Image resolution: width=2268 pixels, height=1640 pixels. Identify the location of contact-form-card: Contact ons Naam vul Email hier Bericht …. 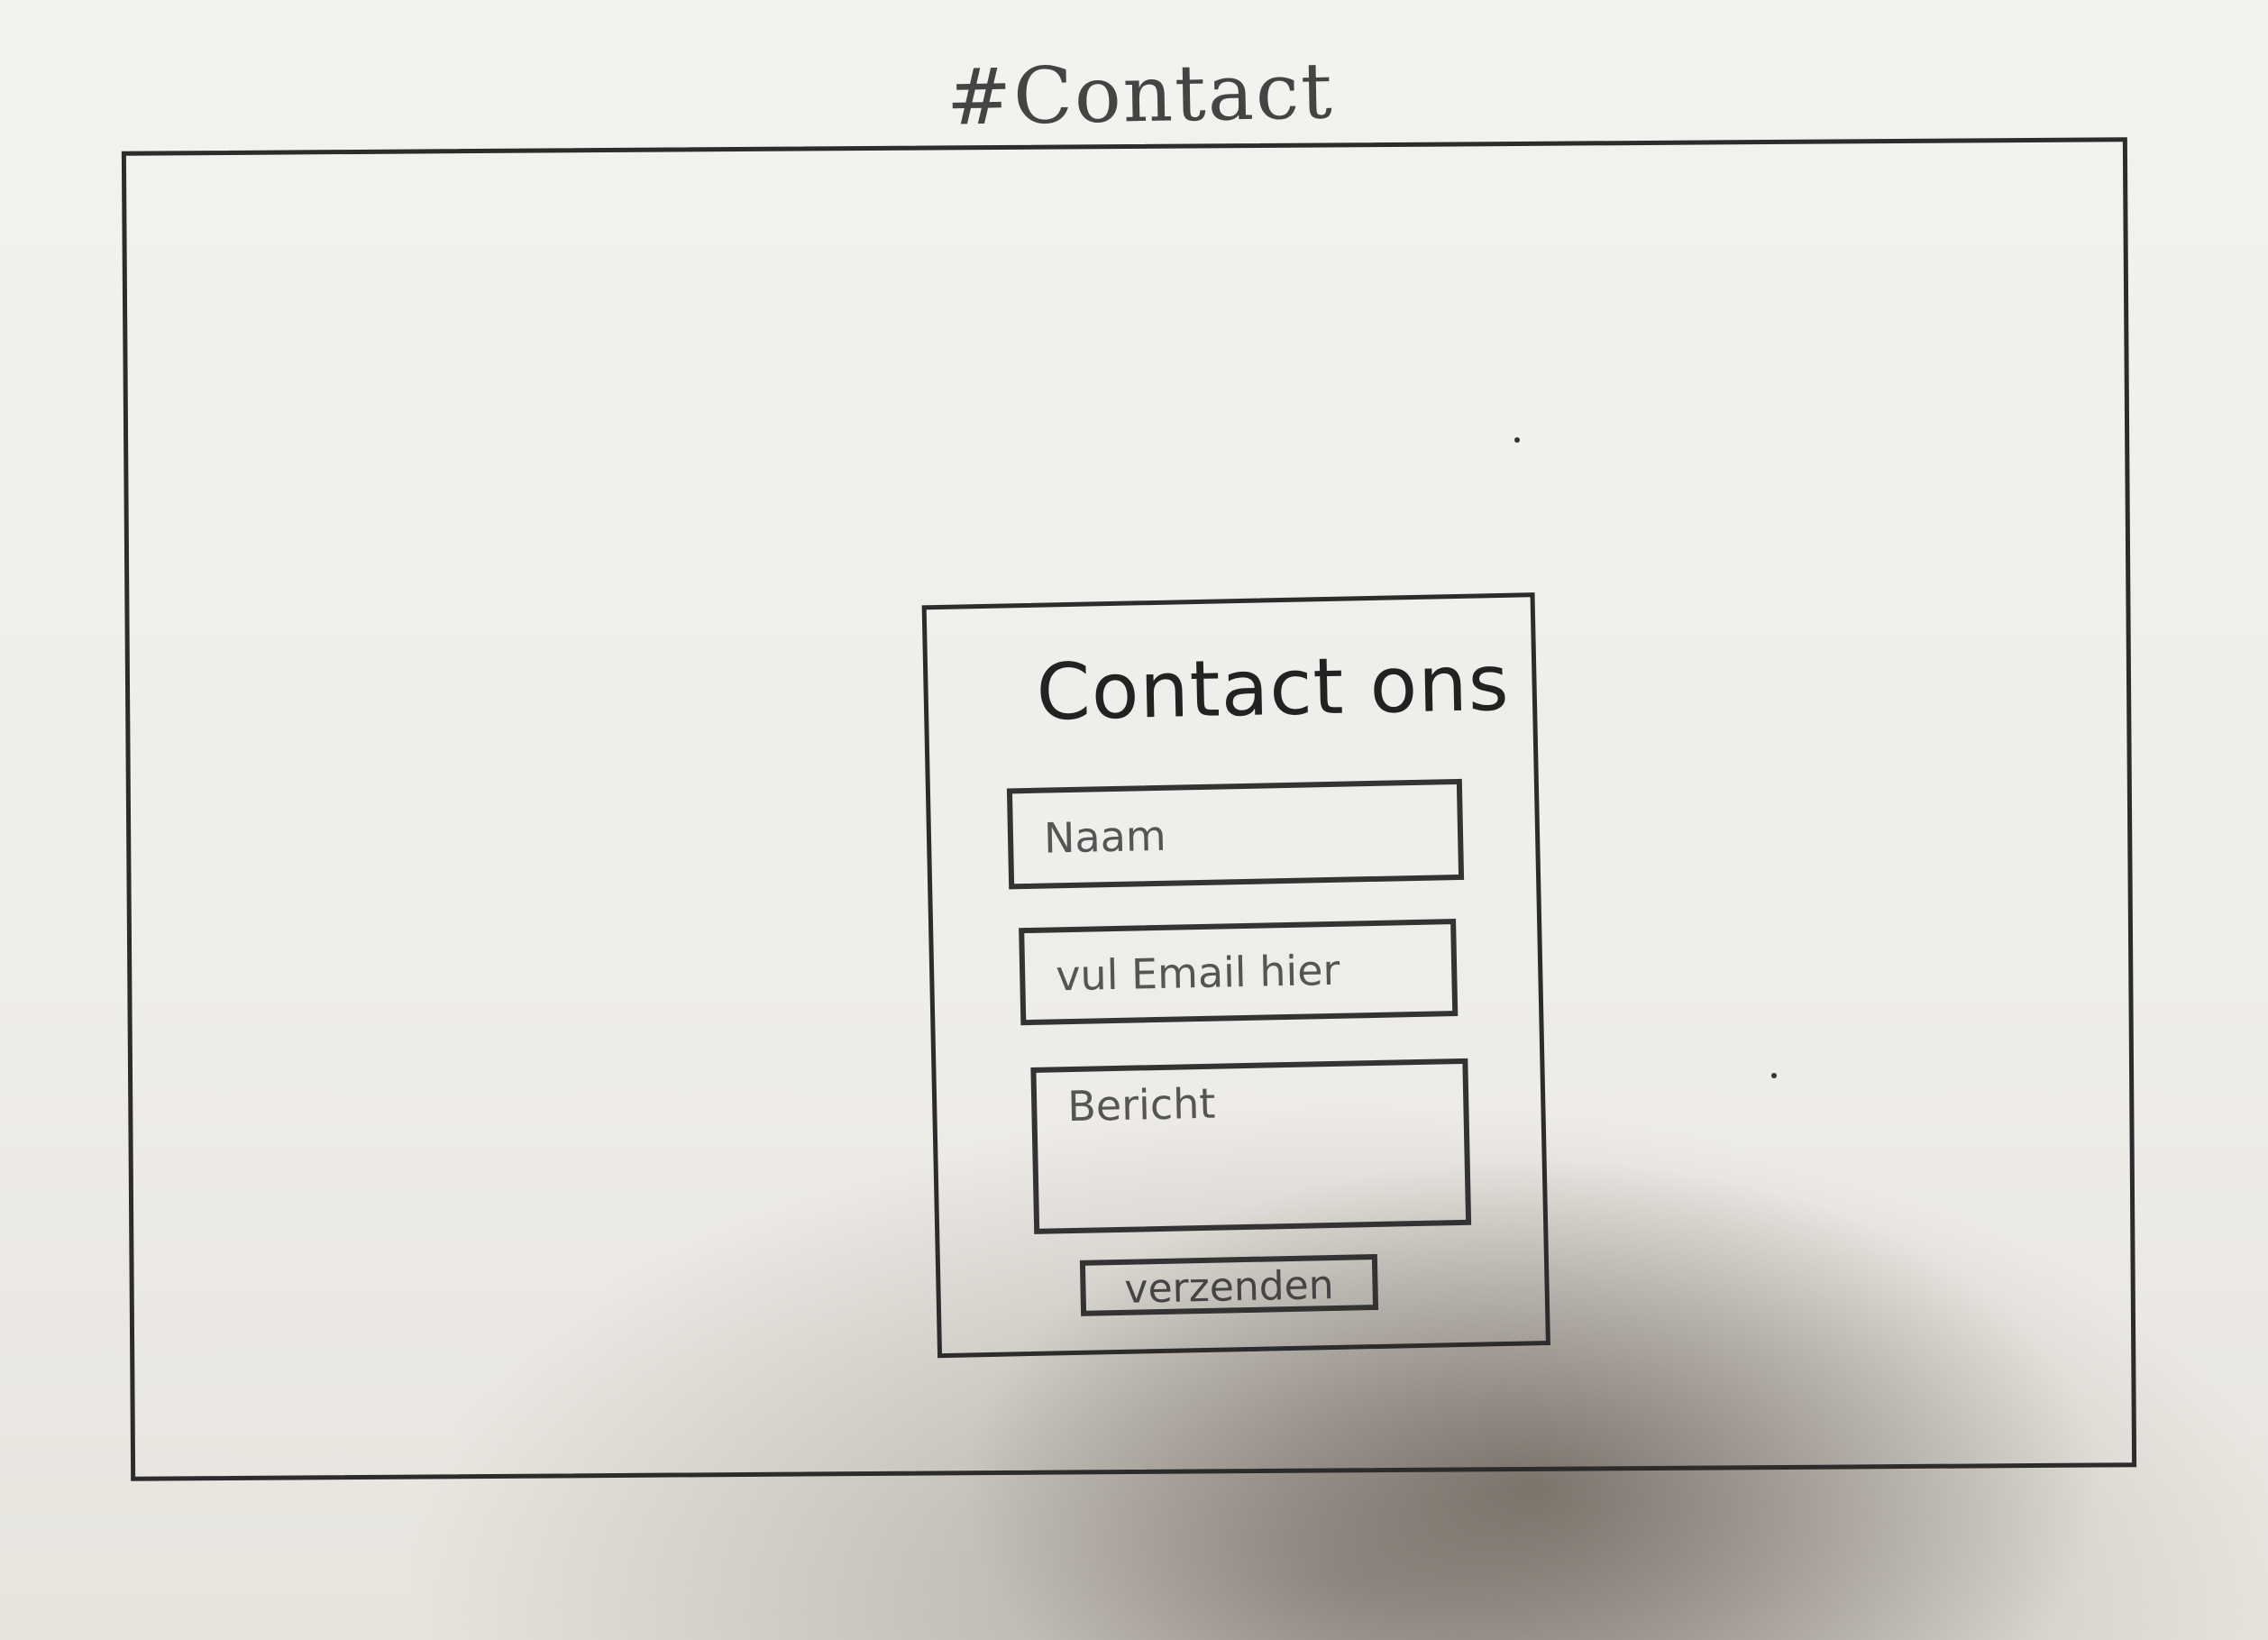
(1235, 976).